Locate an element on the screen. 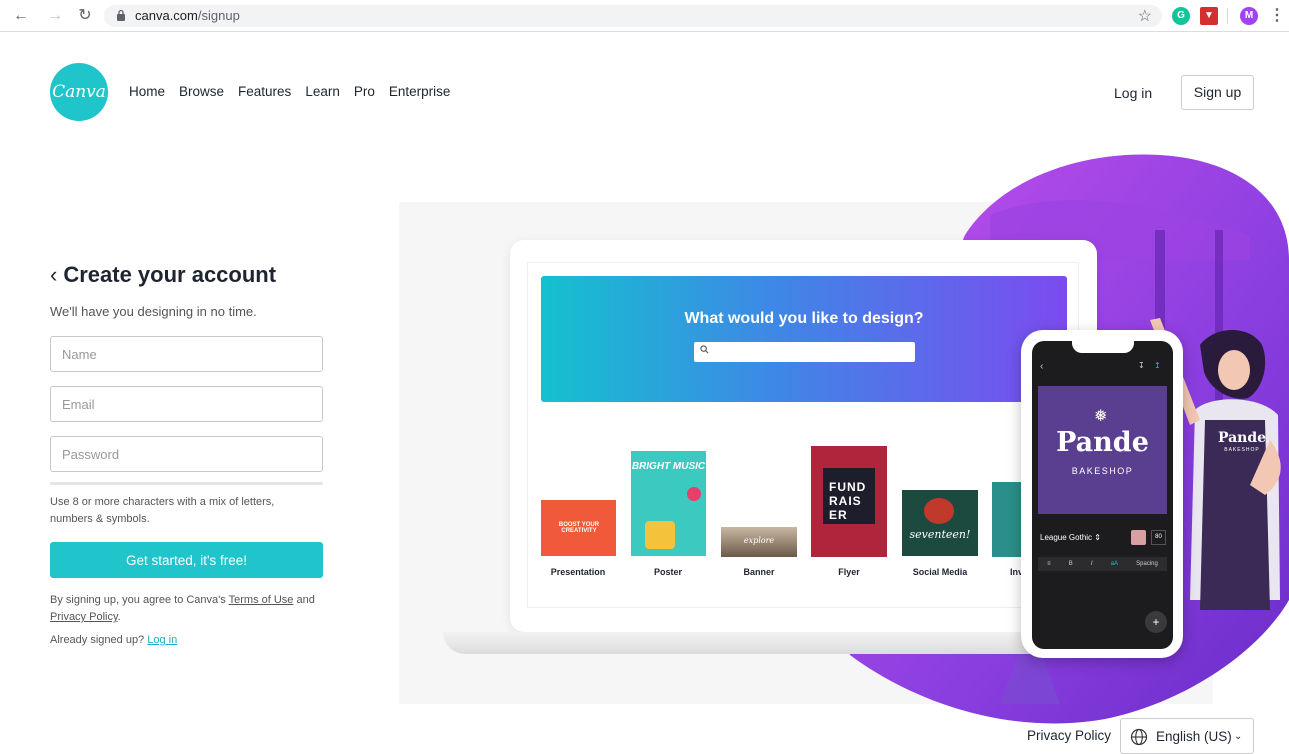 The width and height of the screenshot is (1289, 754). presentation-thumbnail-text: BOOST YOUR CREATIVITY is located at coordinates (579, 528).